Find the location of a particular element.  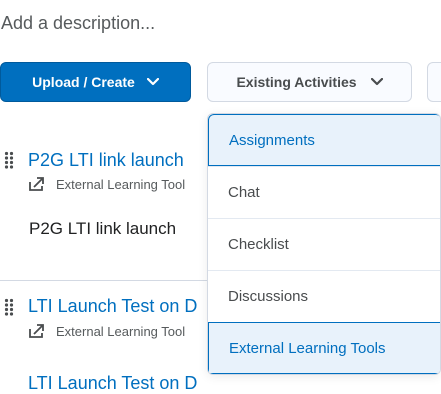

existing-activities-button: Existing Activities is located at coordinates (309, 82).